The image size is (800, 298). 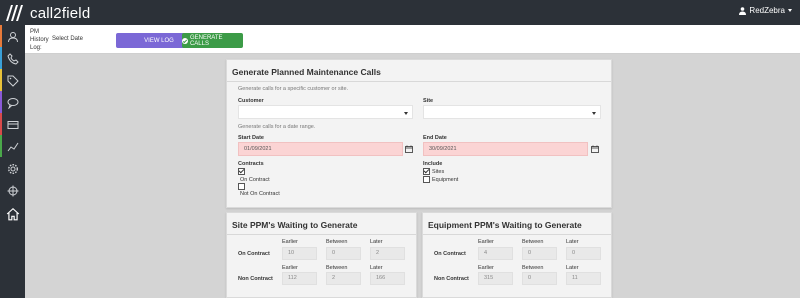 I want to click on end-date-input: 30/09/2021, so click(x=505, y=149).